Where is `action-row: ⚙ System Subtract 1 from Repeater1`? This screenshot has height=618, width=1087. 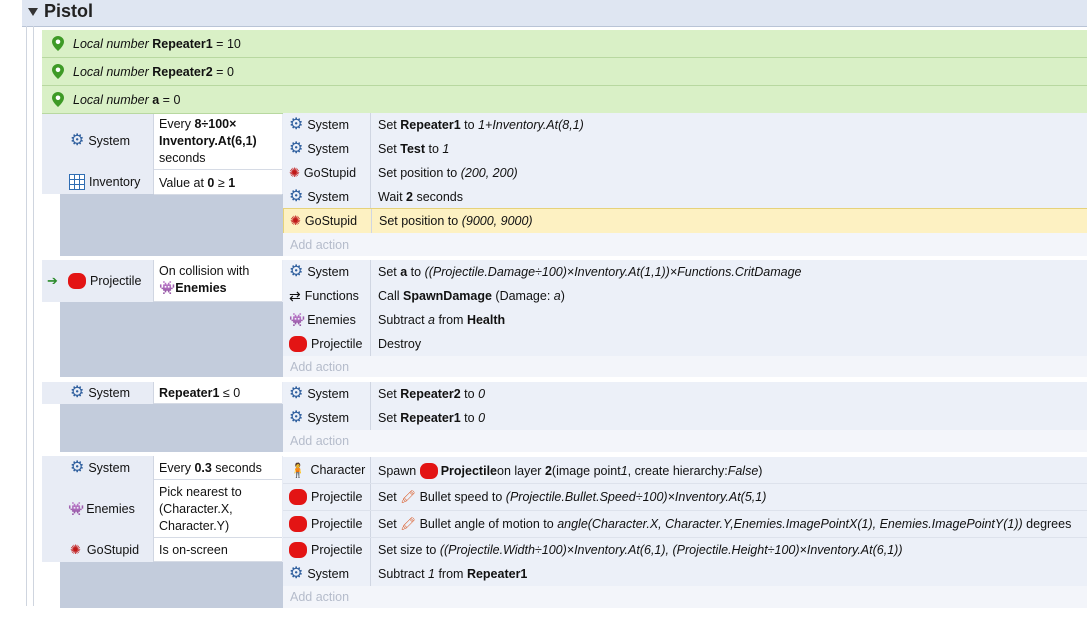 action-row: ⚙ System Subtract 1 from Repeater1 is located at coordinates (685, 574).